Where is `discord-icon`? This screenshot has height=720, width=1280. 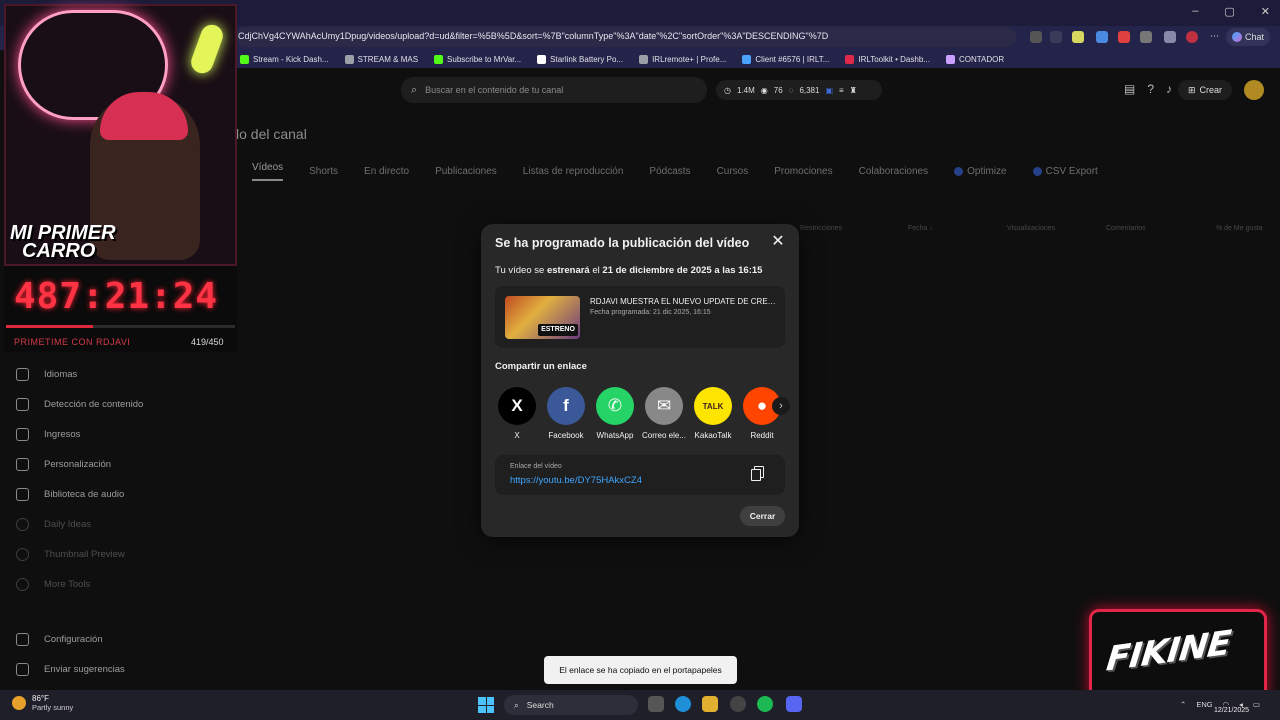
discord-icon is located at coordinates (794, 704).